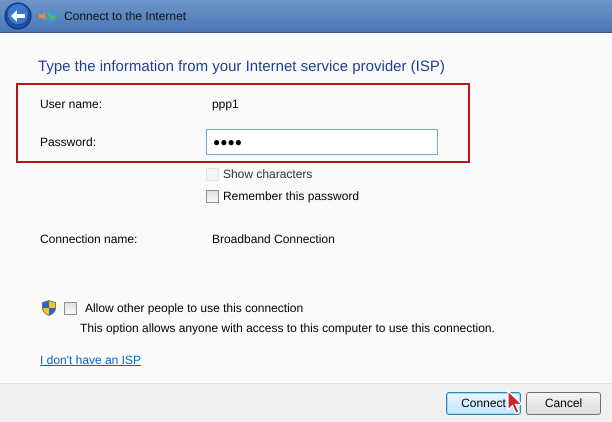 This screenshot has height=422, width=612. What do you see at coordinates (225, 104) in the screenshot?
I see `user-name-value: ppp1` at bounding box center [225, 104].